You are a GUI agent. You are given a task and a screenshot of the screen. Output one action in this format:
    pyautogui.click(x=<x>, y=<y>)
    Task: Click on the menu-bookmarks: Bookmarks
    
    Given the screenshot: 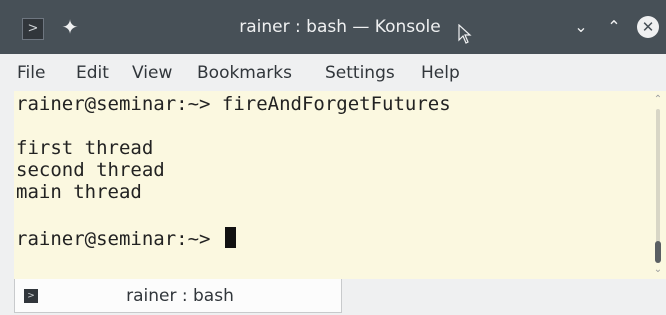 What is the action you would take?
    pyautogui.click(x=244, y=73)
    